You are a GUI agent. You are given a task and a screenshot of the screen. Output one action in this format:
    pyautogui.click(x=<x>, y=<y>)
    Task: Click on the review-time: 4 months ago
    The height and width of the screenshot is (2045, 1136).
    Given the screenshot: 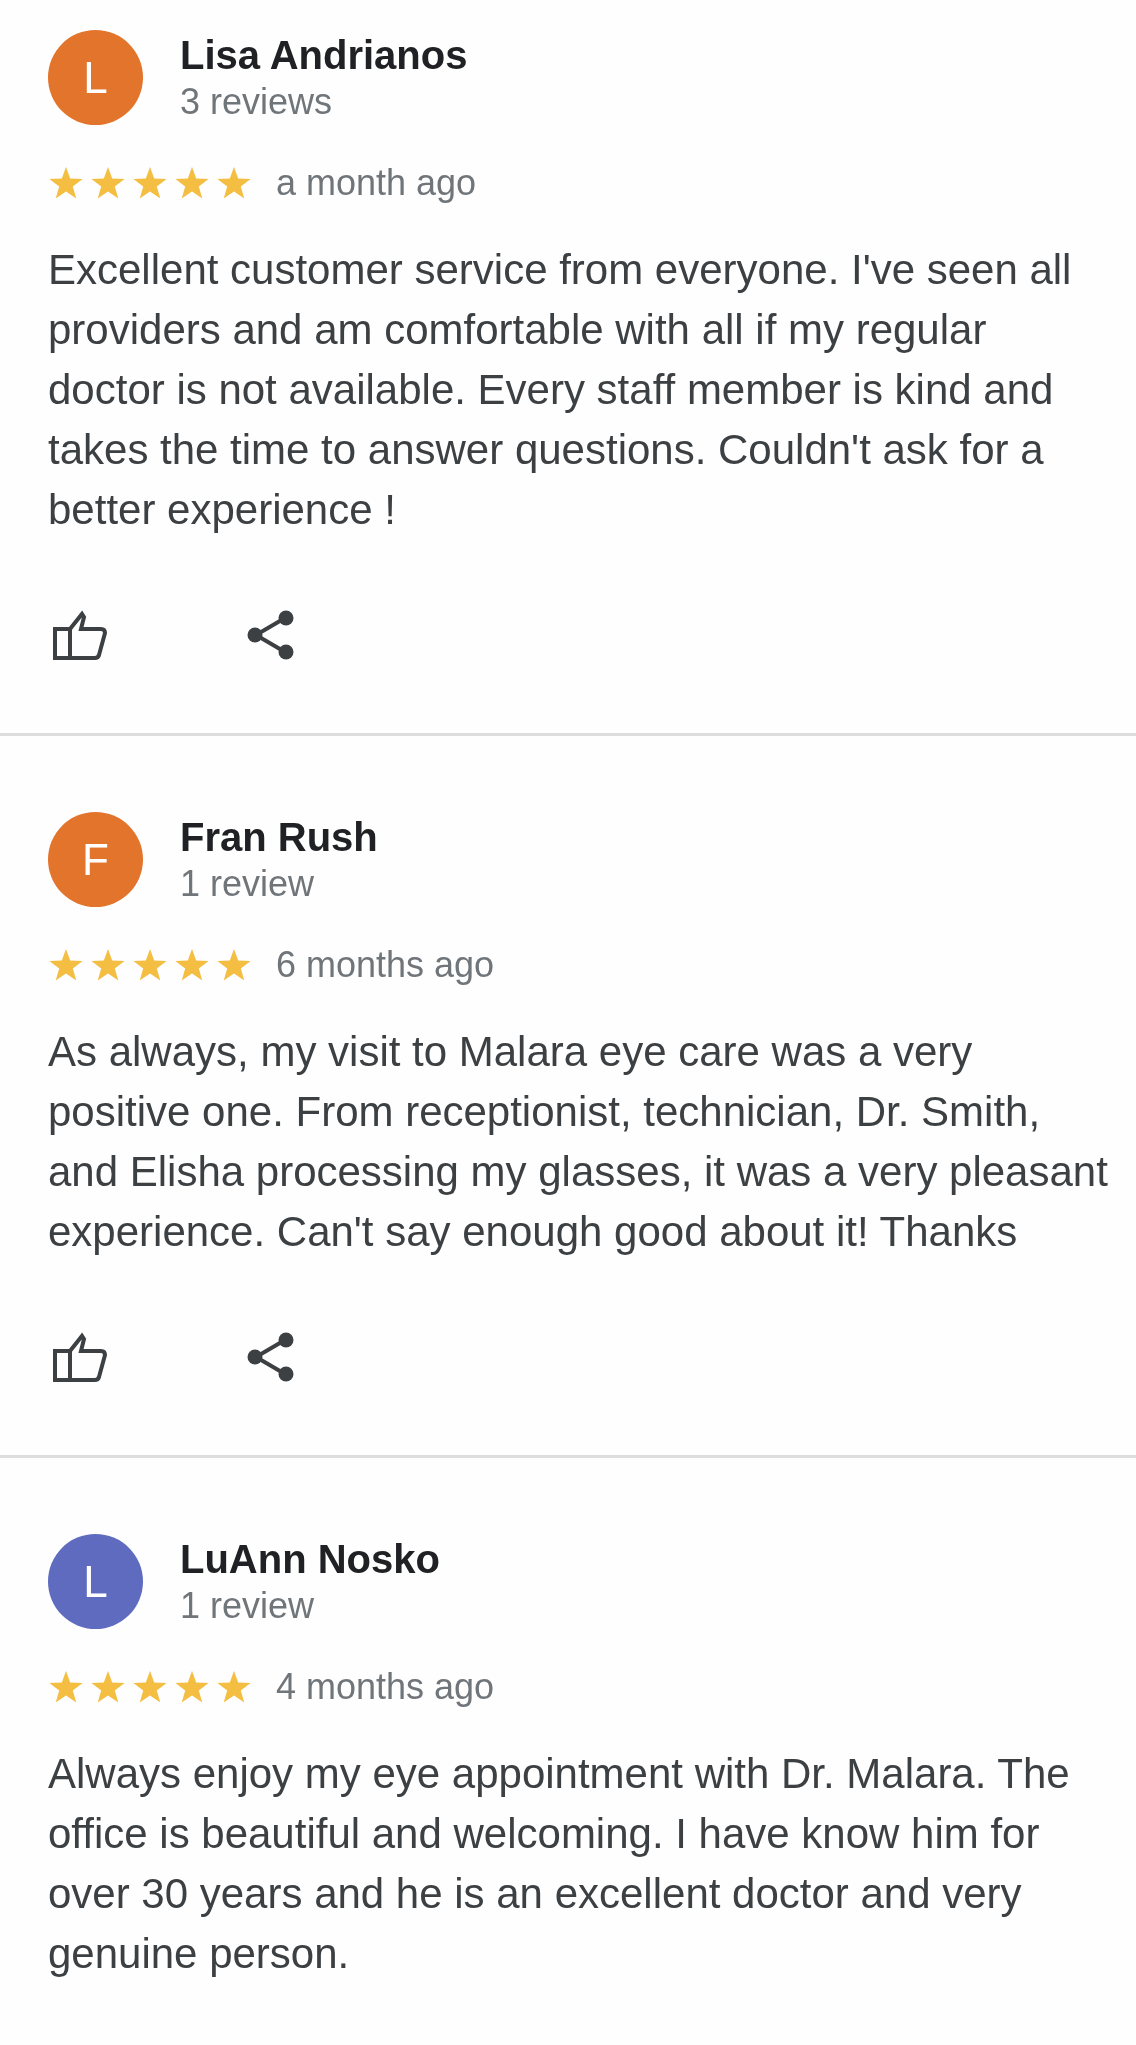 What is the action you would take?
    pyautogui.click(x=385, y=1687)
    